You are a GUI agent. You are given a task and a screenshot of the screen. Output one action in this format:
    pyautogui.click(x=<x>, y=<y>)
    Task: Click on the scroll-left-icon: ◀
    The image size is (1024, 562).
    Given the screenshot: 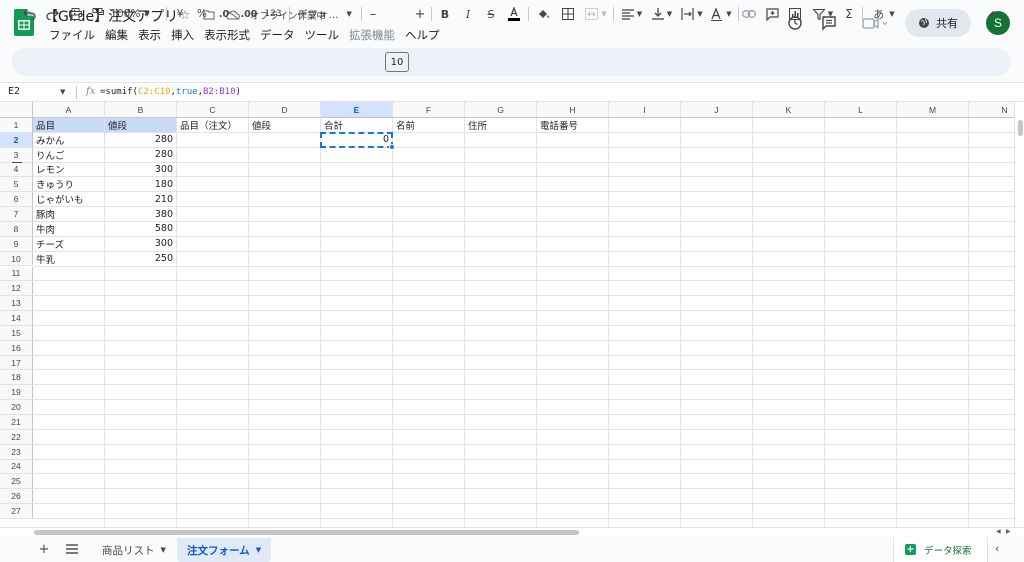 What is the action you would take?
    pyautogui.click(x=998, y=531)
    